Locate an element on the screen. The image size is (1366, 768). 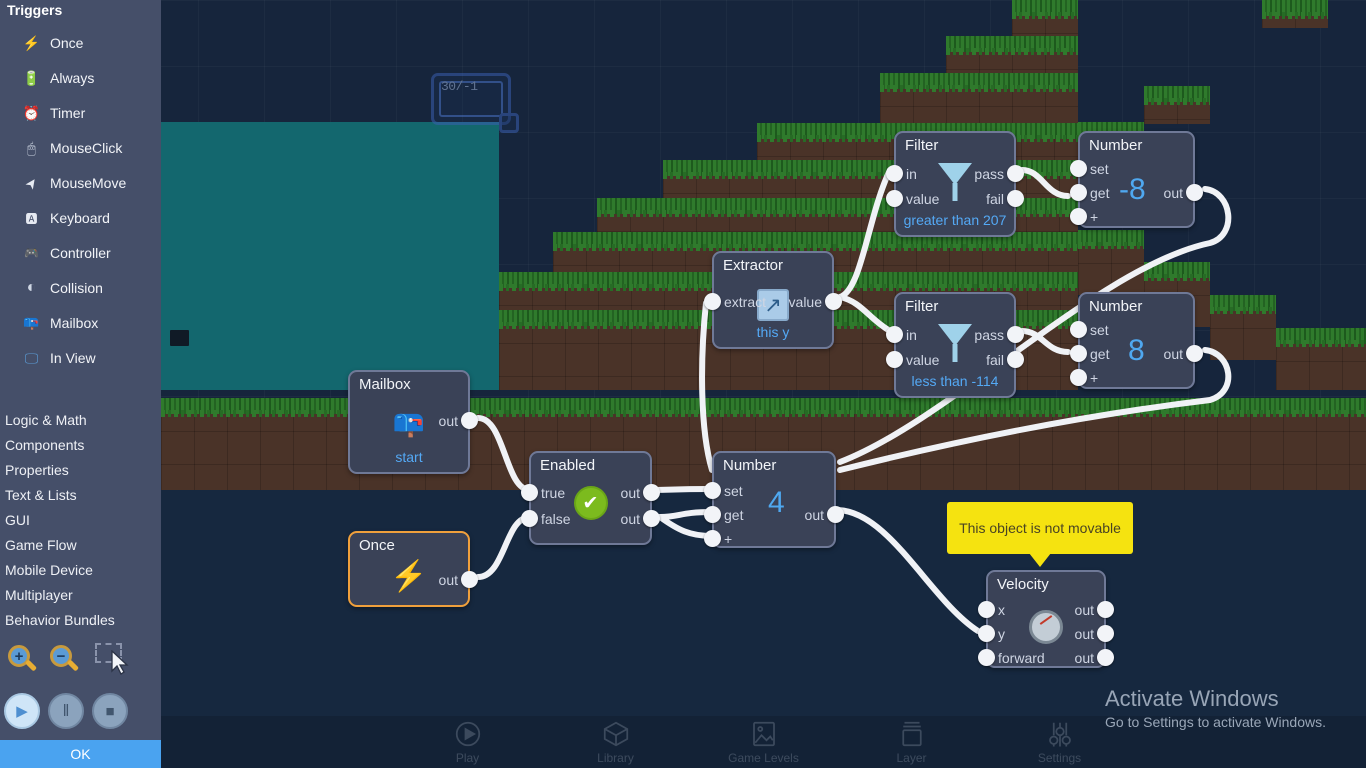
sidebar-item-timer: ⏰ Timer is located at coordinates (53, 113).